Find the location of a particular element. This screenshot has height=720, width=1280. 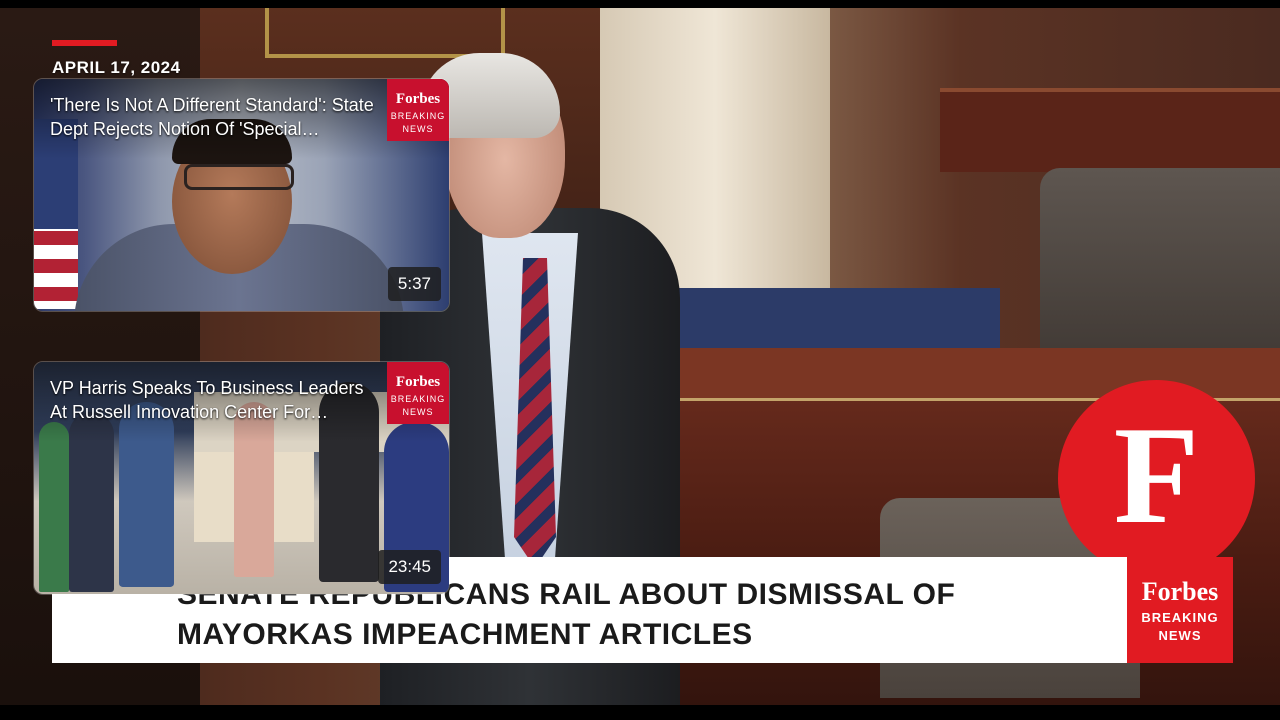

forbes-breaking-news-logo: Forbes BREAKING NEWS is located at coordinates (1180, 610).